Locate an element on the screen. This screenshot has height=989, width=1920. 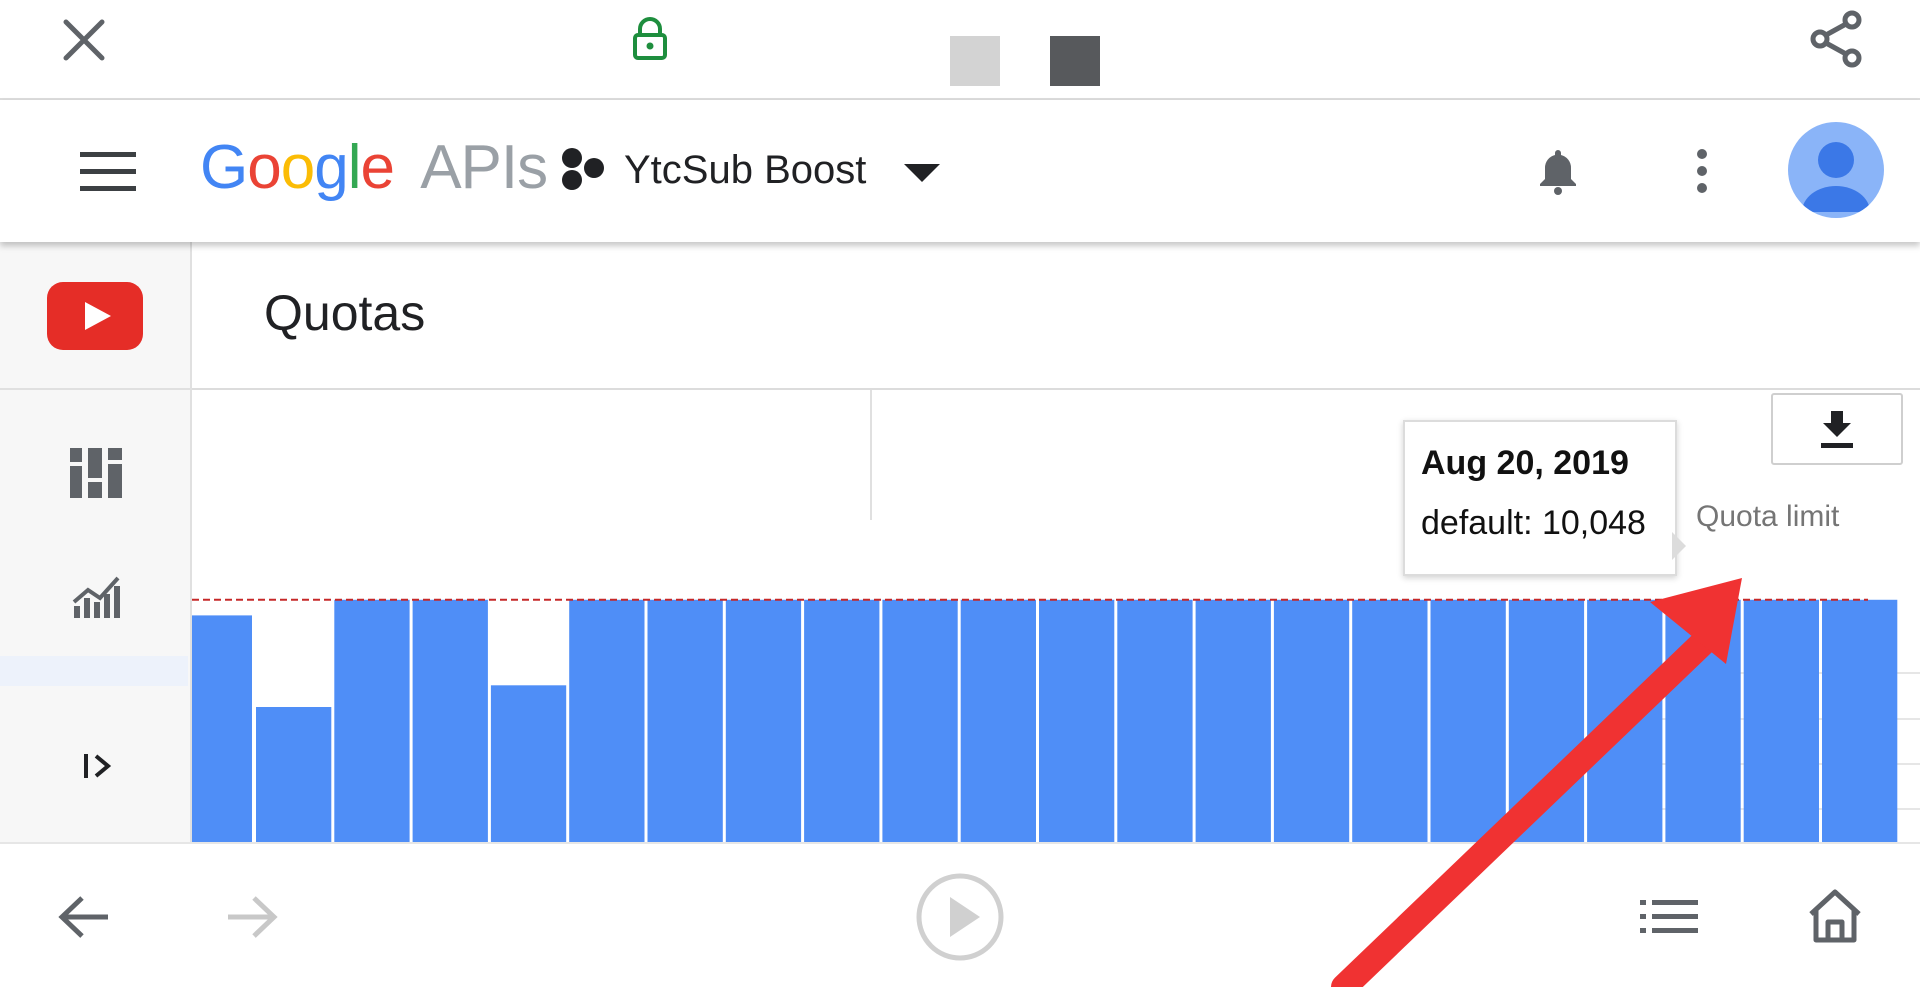
logo-letter-e: e is located at coordinates (377, 167).